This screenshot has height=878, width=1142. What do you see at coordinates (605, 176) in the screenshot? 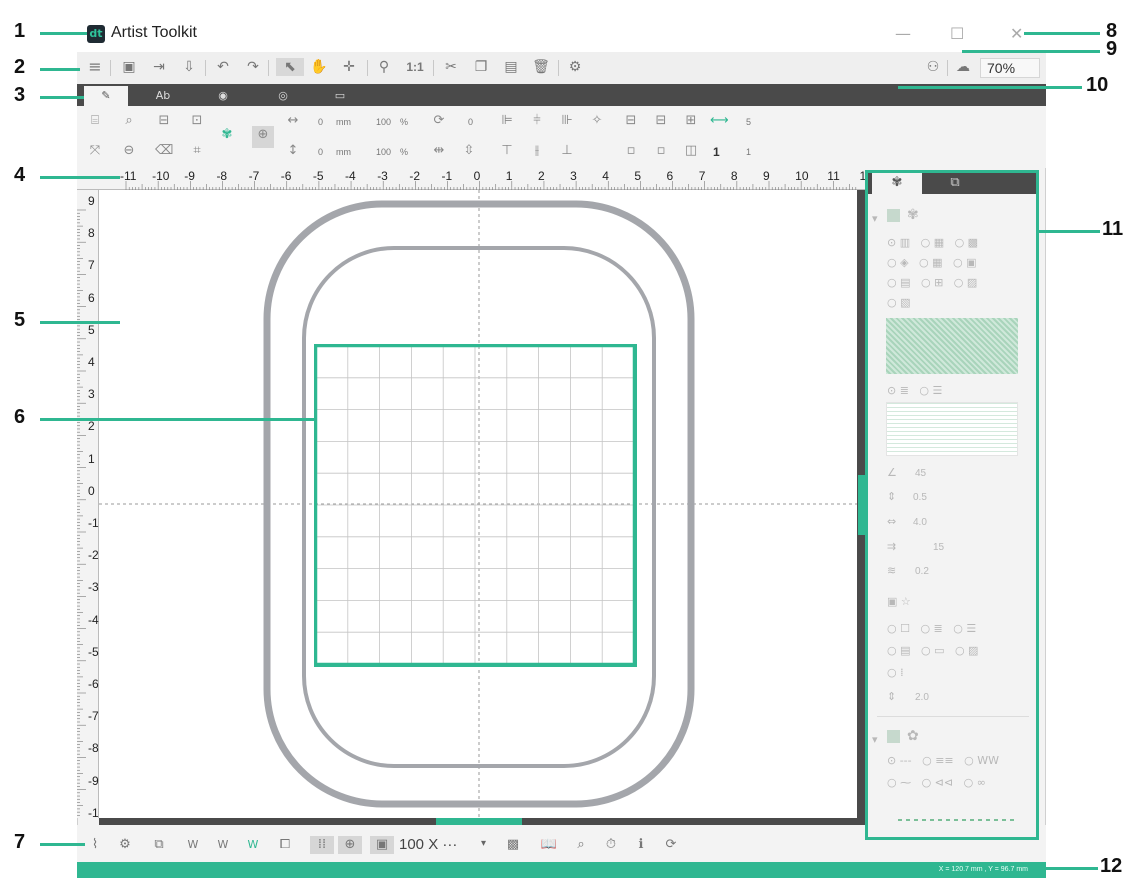
I see `ruler-label: 4` at bounding box center [605, 176].